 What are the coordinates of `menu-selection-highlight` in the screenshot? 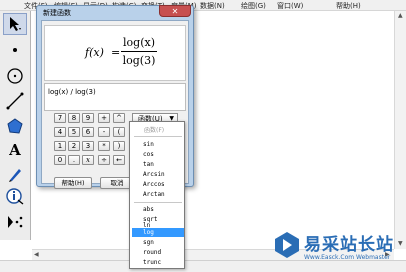 It's located at (158, 232).